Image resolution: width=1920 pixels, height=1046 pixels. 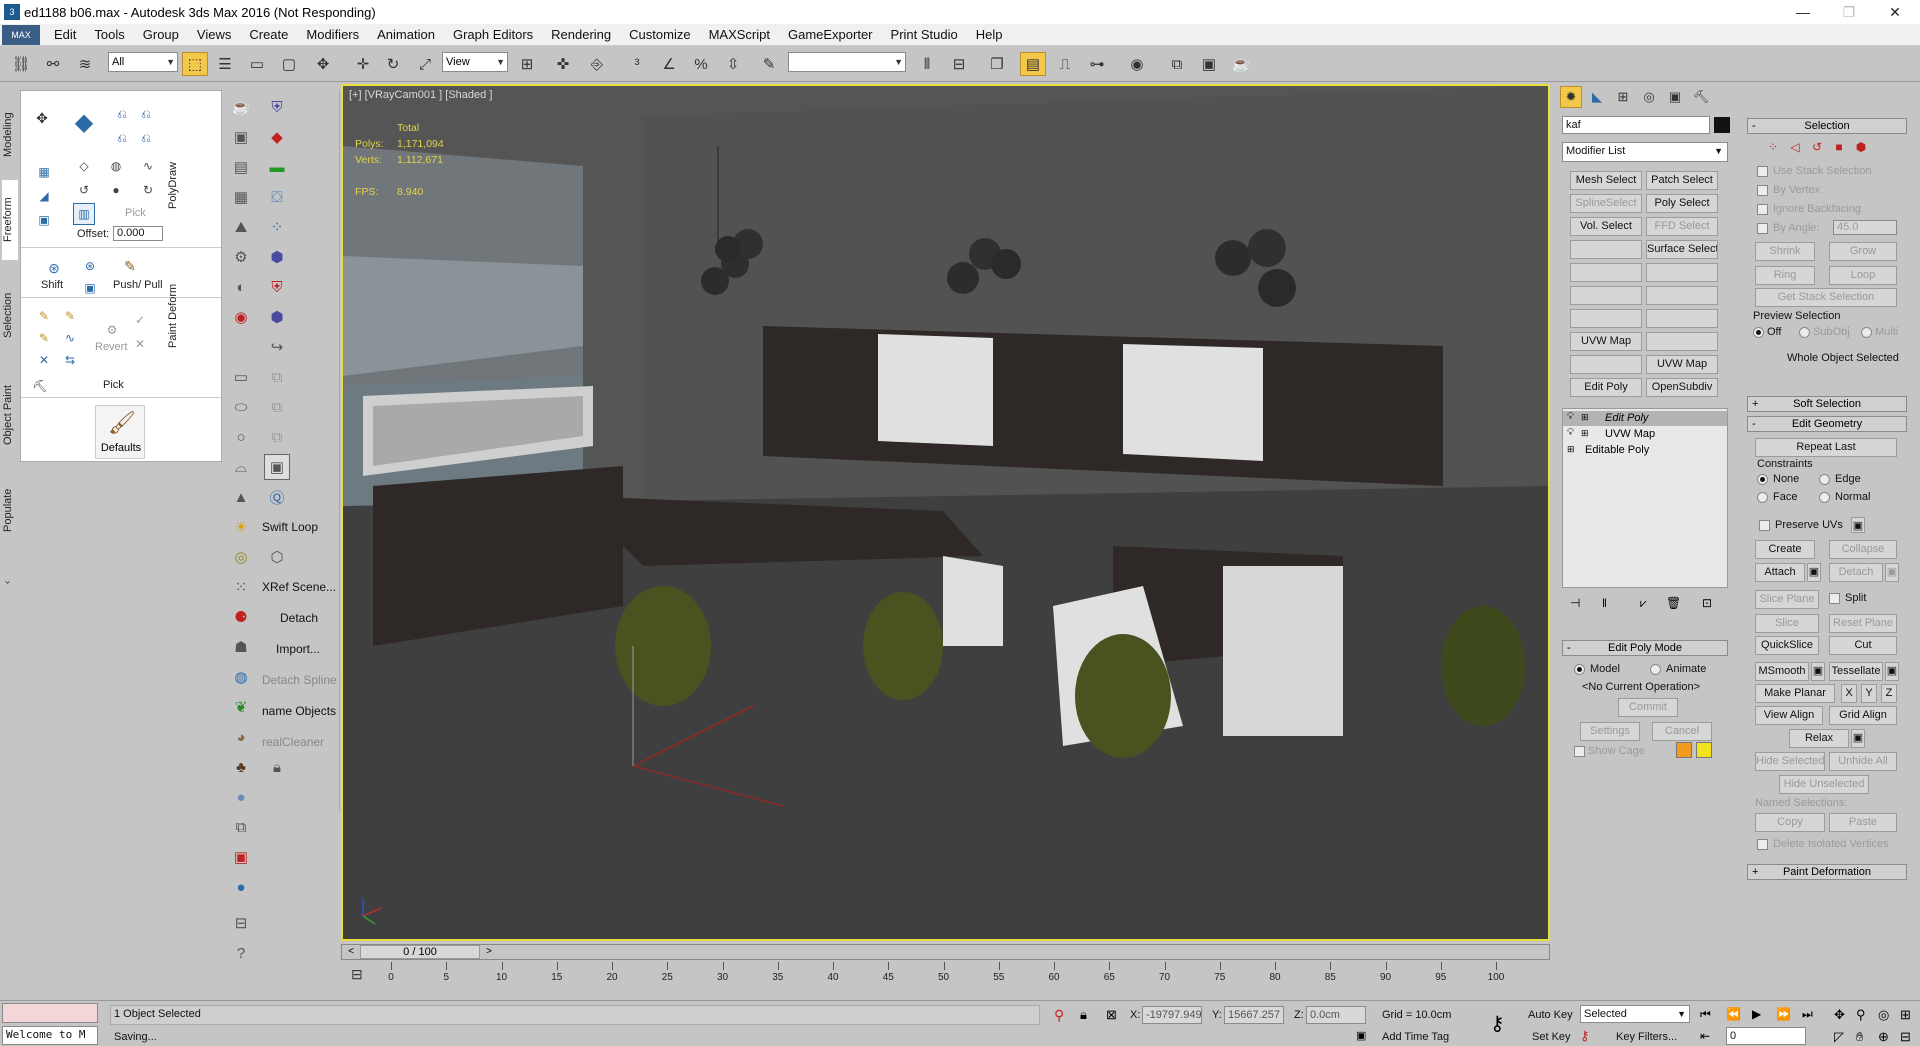 I want to click on swift-loop-label: Swift Loop, so click(x=301, y=527).